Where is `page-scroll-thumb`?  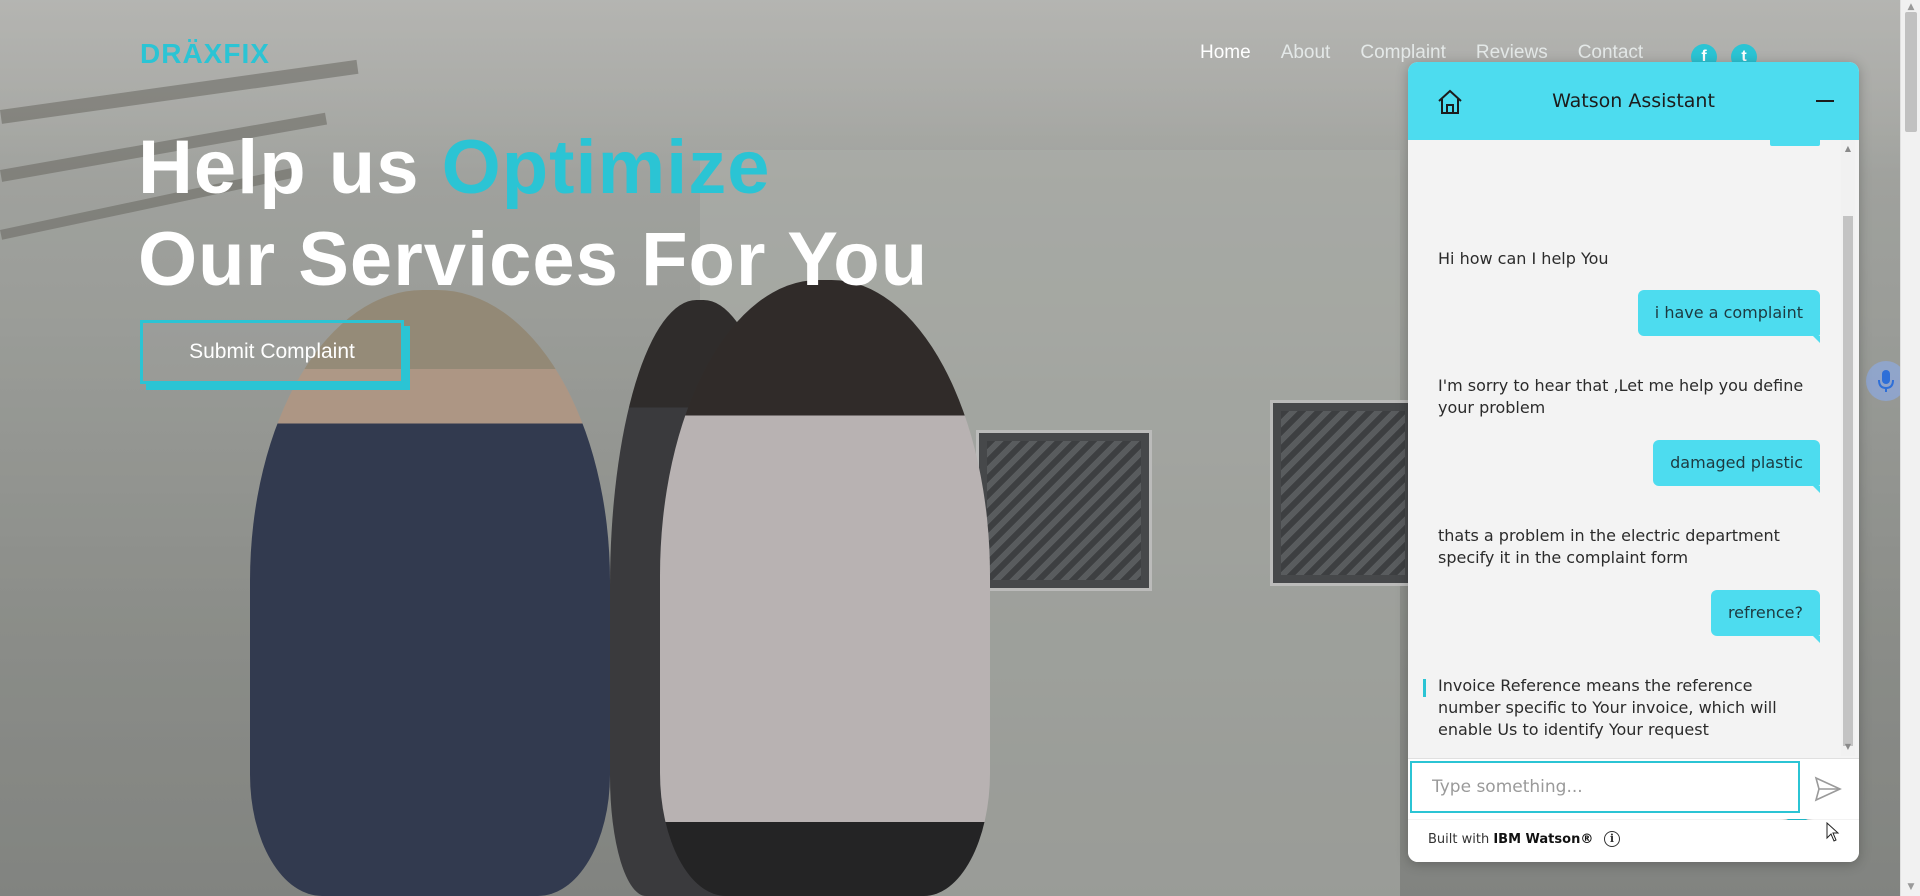
page-scroll-thumb is located at coordinates (1911, 72).